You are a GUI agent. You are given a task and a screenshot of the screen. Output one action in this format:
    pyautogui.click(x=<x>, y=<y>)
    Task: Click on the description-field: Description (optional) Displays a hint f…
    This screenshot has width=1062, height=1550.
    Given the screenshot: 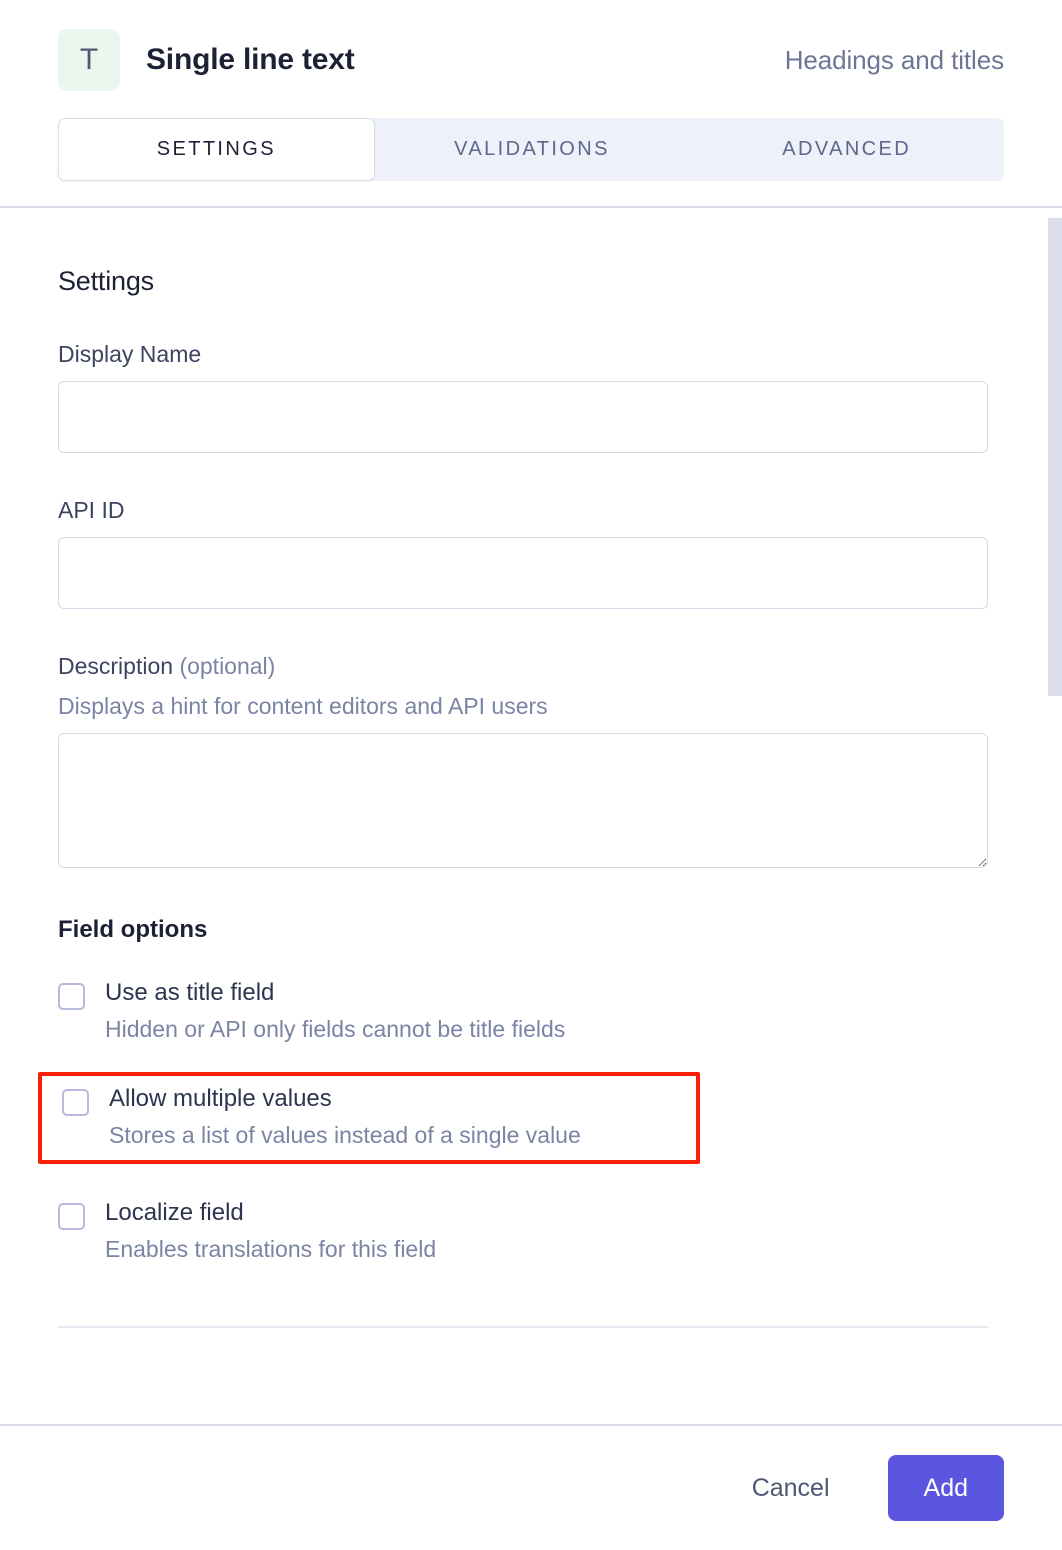 What is the action you would take?
    pyautogui.click(x=531, y=760)
    